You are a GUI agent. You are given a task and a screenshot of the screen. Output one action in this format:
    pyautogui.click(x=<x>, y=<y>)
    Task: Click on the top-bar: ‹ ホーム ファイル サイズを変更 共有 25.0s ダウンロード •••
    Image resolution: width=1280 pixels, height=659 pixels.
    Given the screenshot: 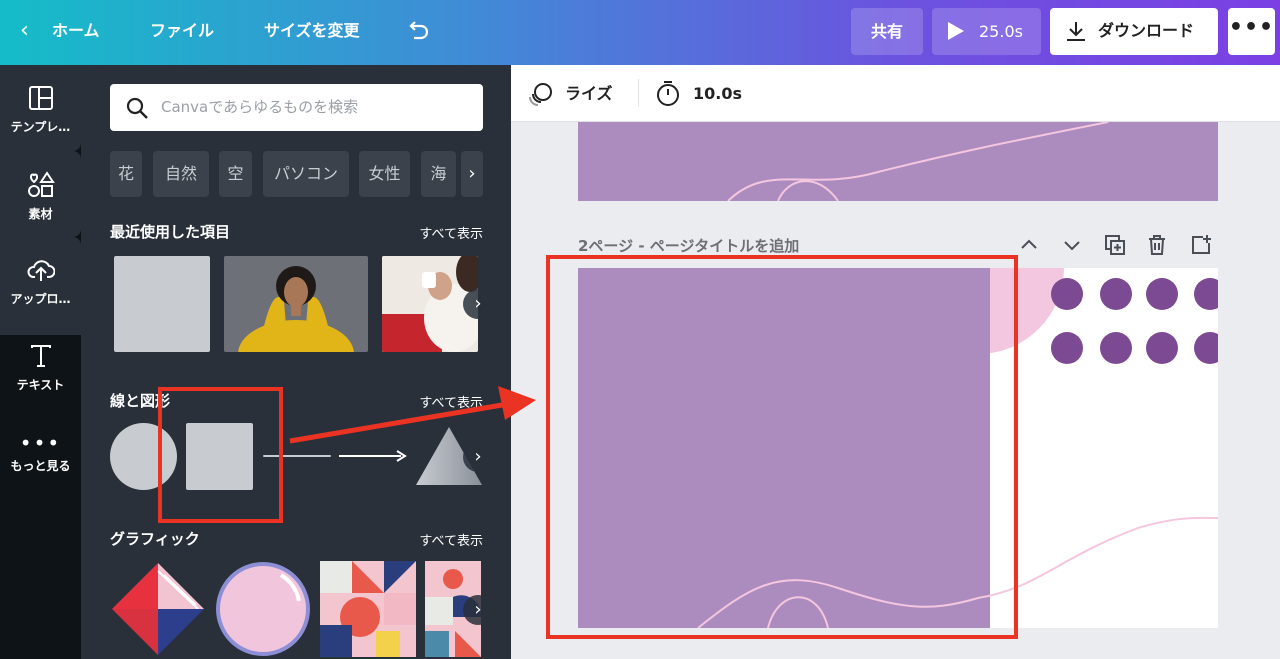 What is the action you would take?
    pyautogui.click(x=640, y=32)
    